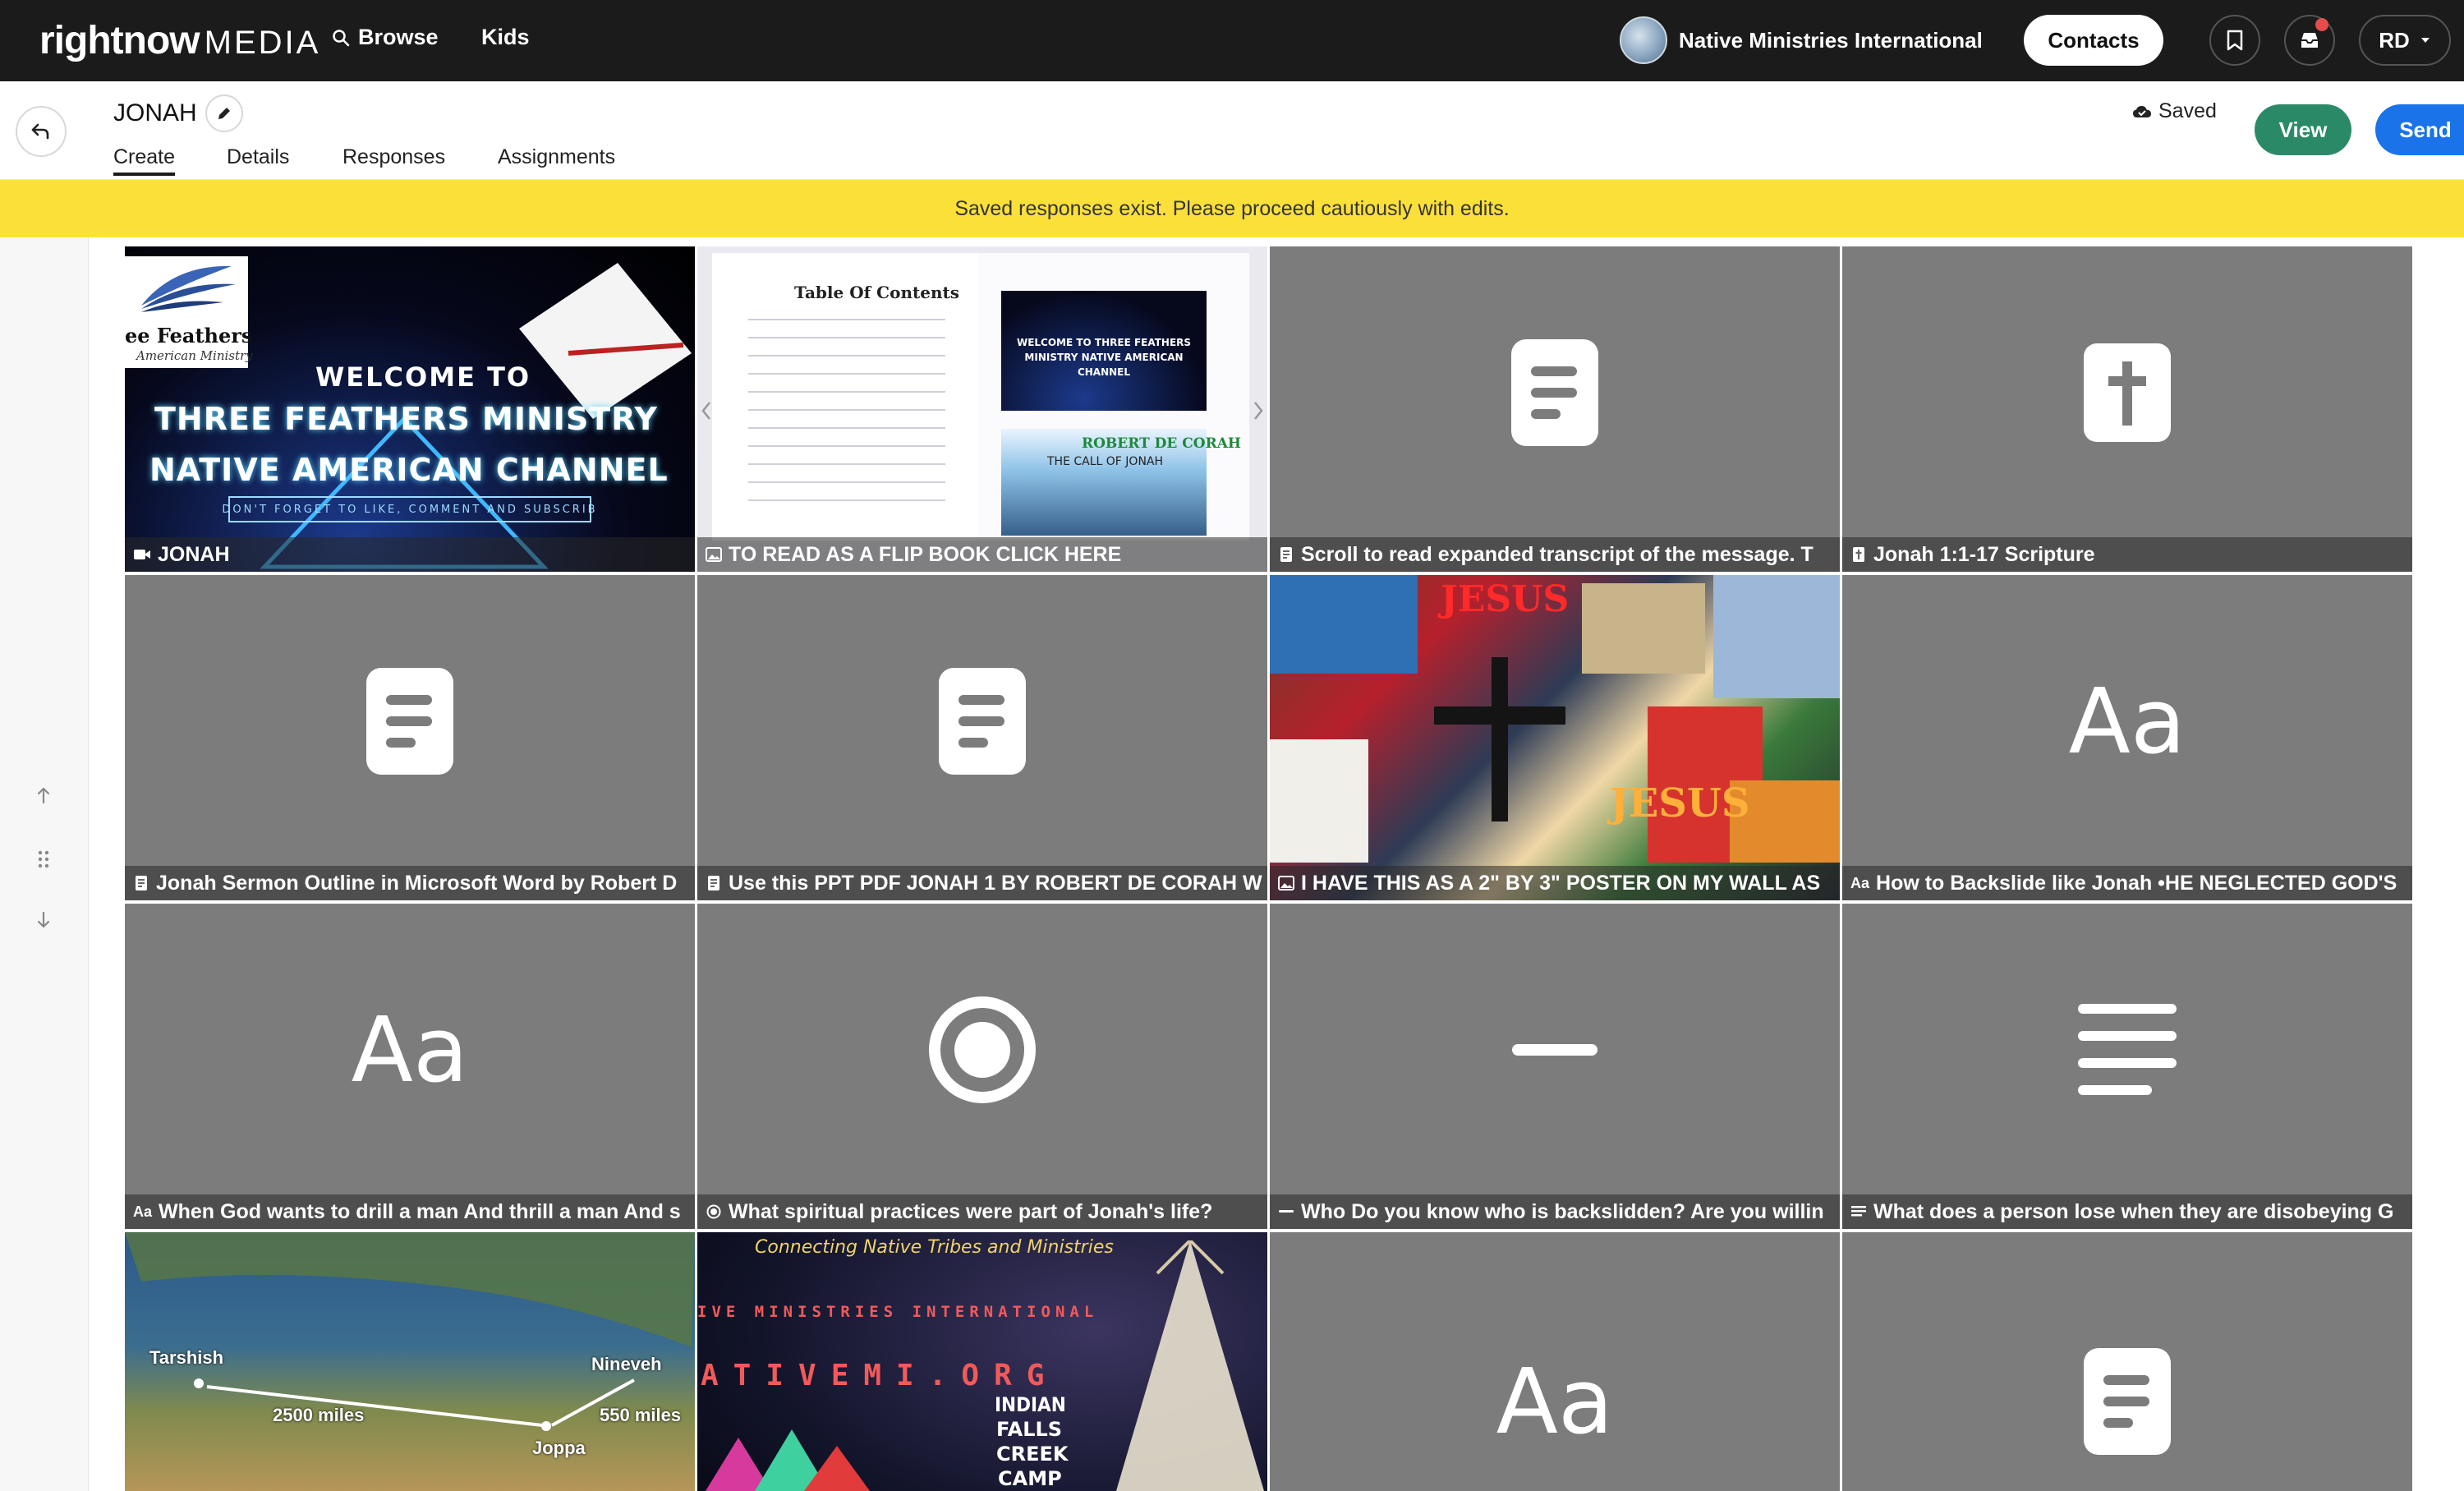 This screenshot has width=2464, height=1491. Describe the element at coordinates (2174, 111) in the screenshot. I see `saved-status: Saved` at that location.